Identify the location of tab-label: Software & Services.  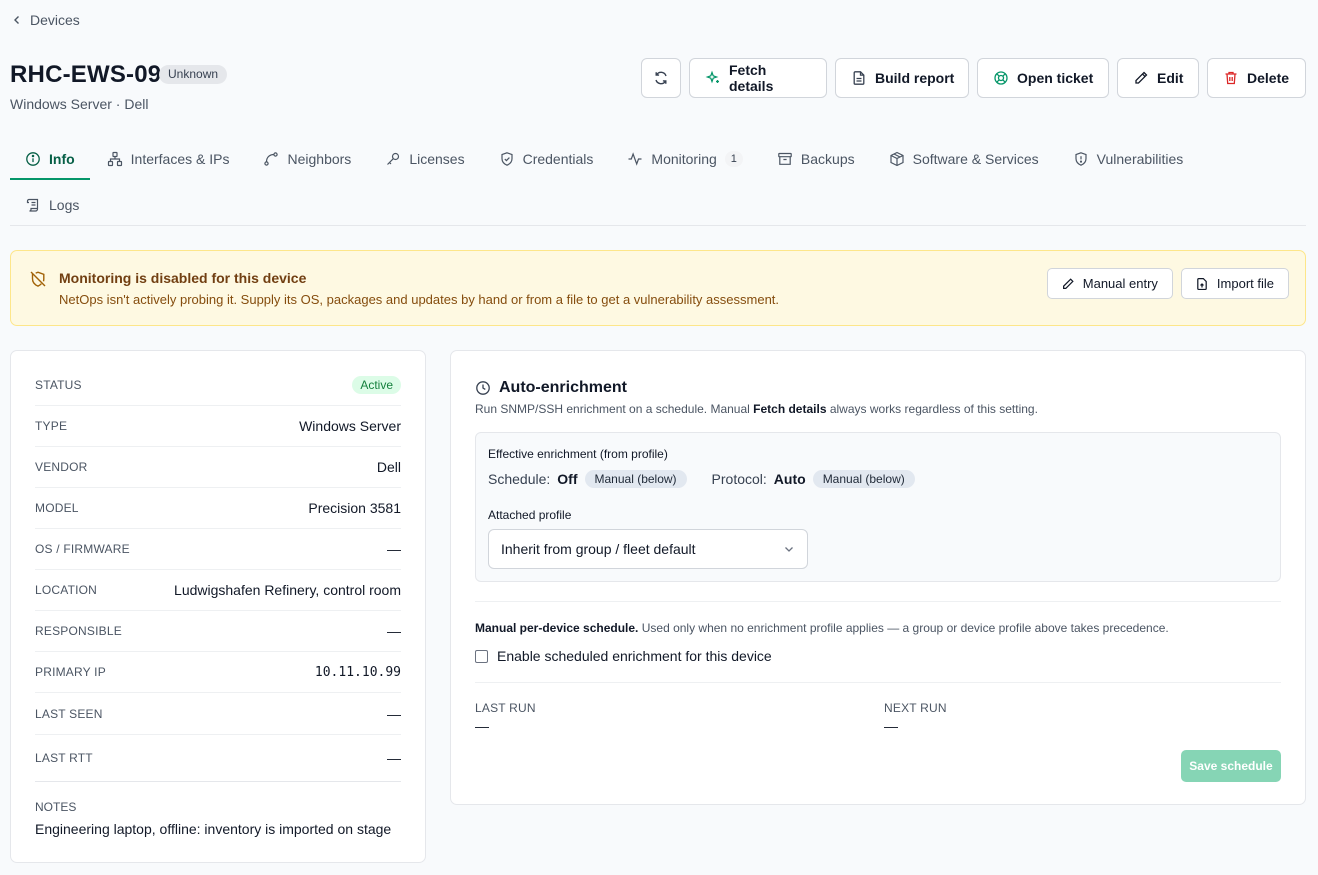
(975, 159).